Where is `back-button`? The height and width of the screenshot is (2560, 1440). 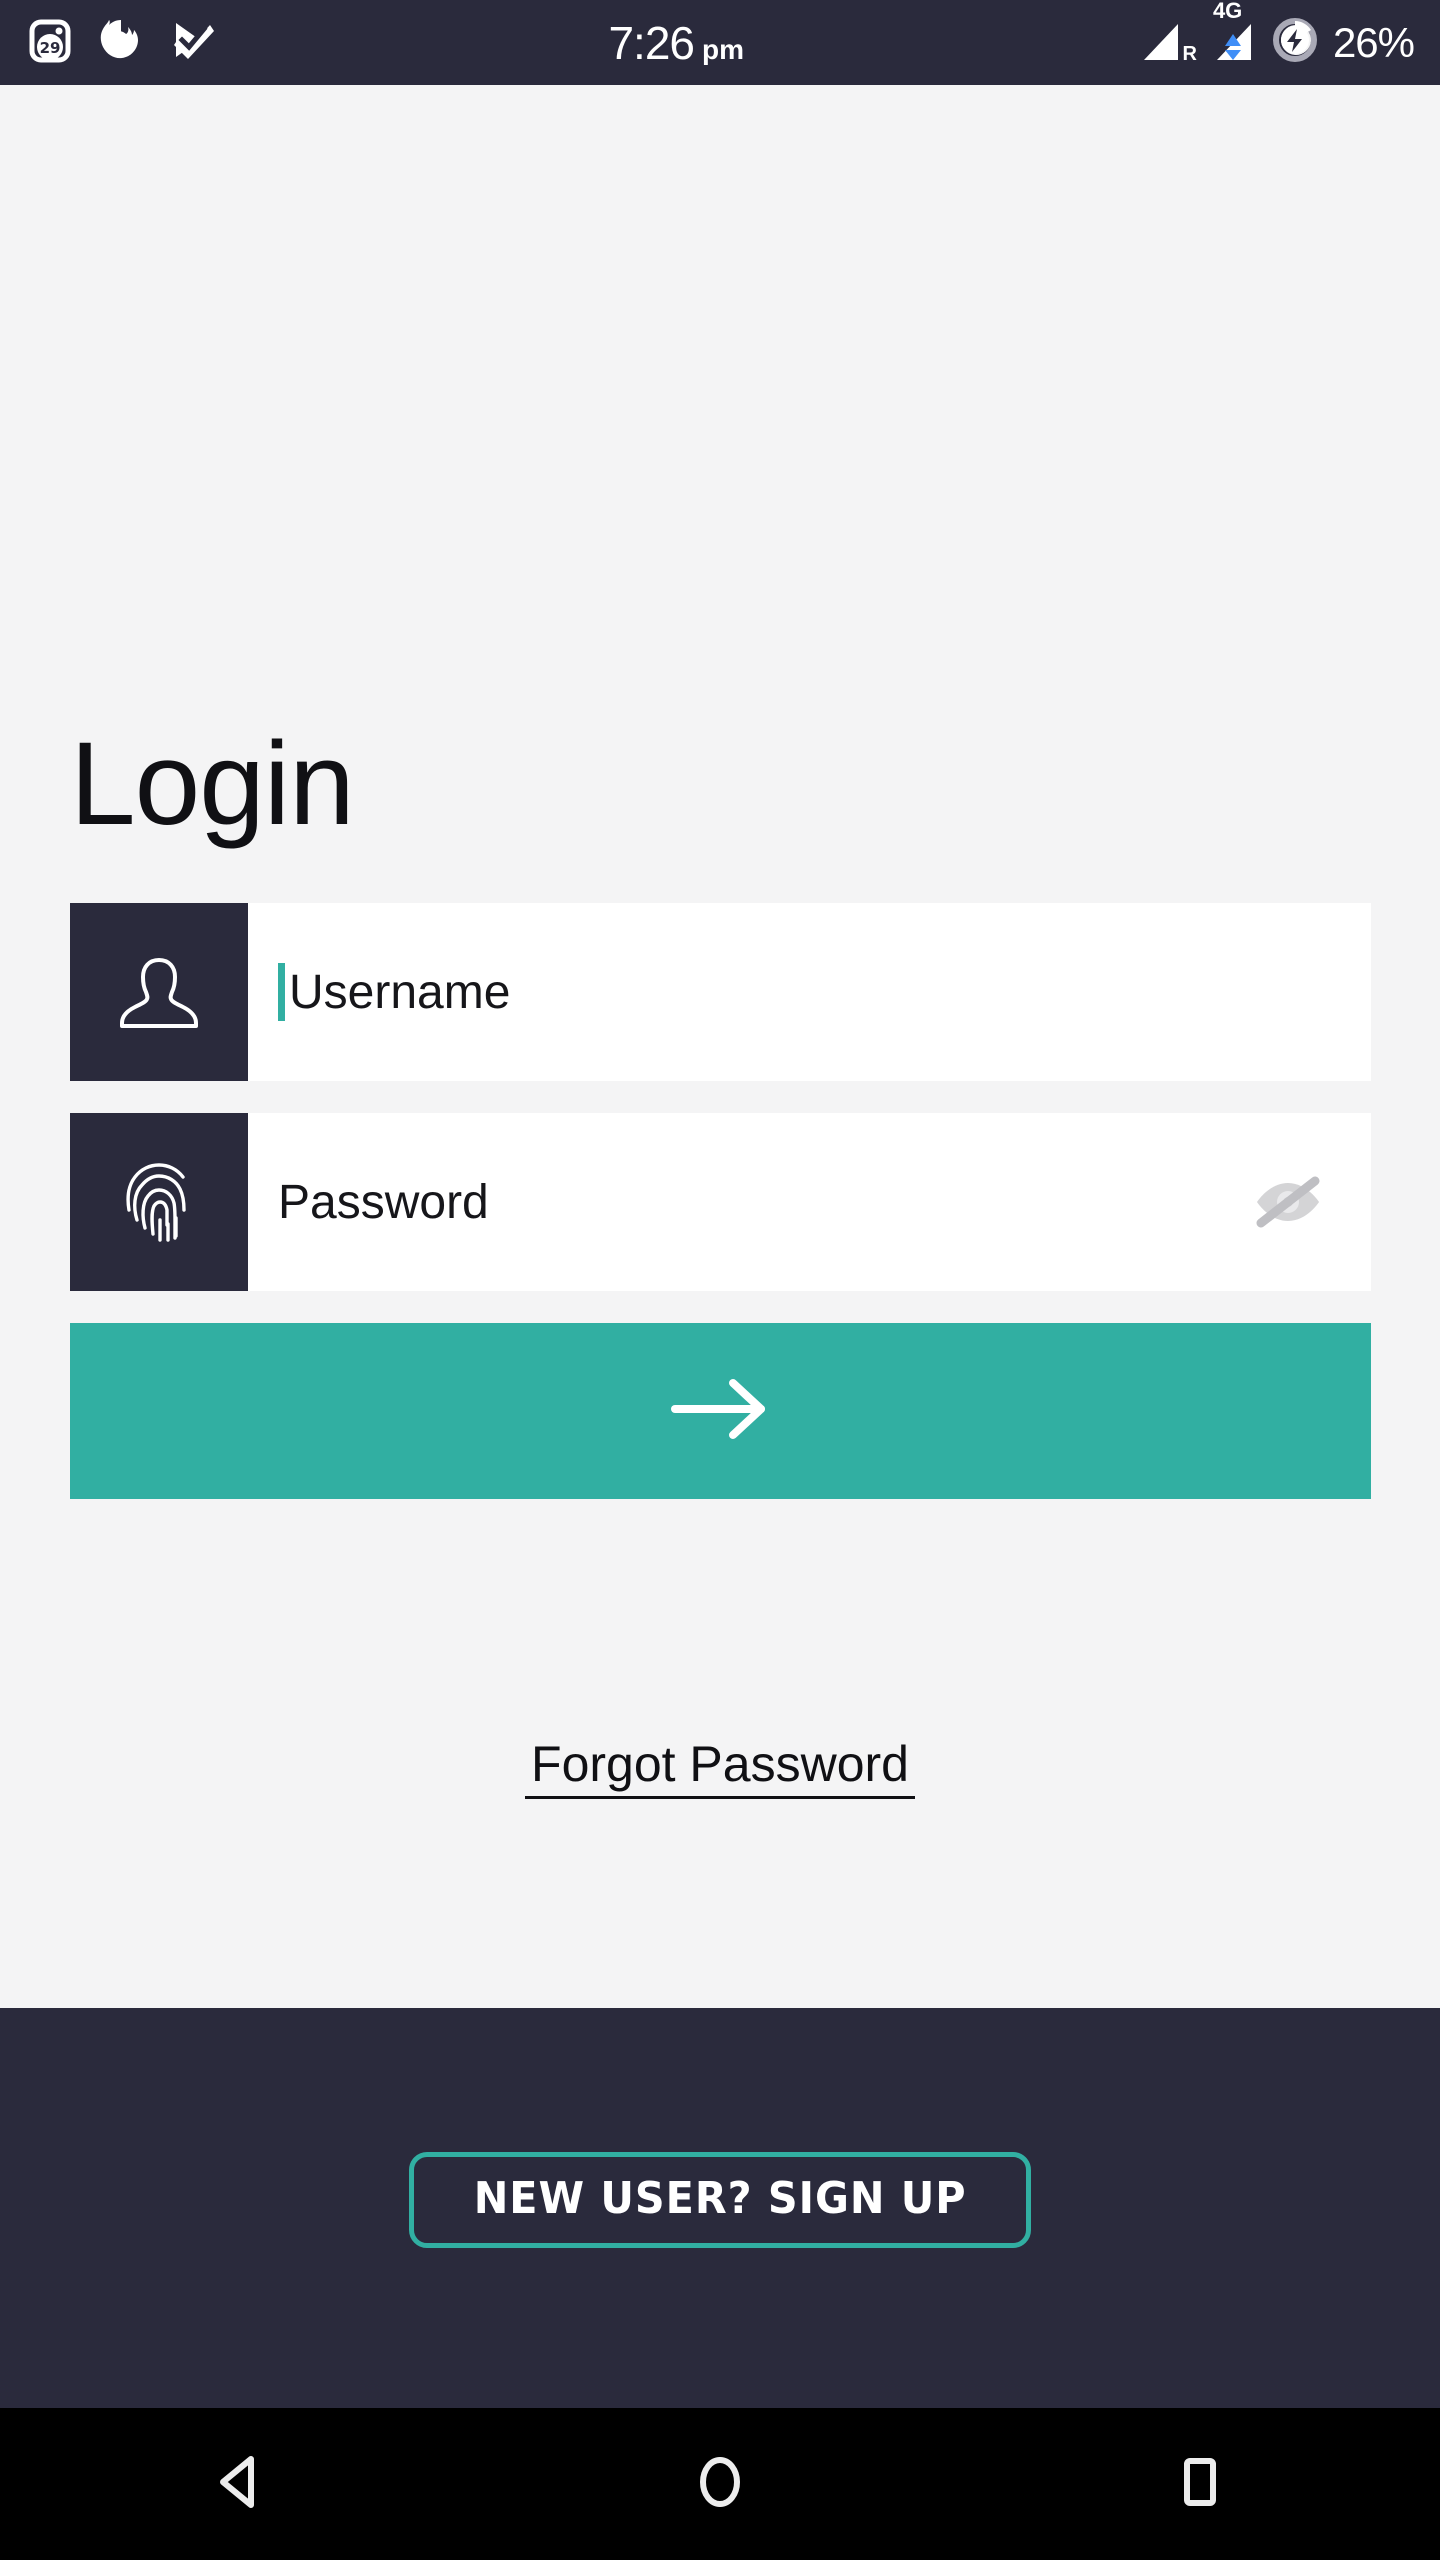 back-button is located at coordinates (240, 2484).